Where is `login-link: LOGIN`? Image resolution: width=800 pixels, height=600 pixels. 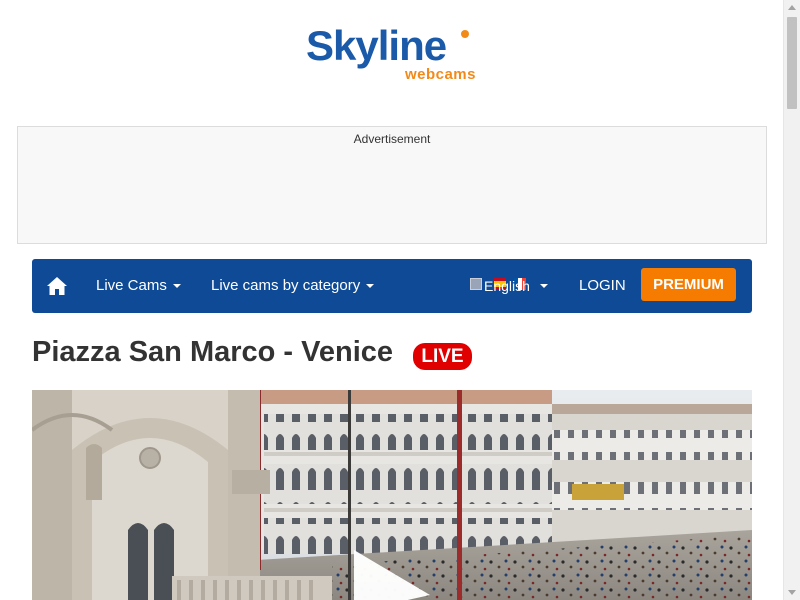
login-link: LOGIN is located at coordinates (602, 286).